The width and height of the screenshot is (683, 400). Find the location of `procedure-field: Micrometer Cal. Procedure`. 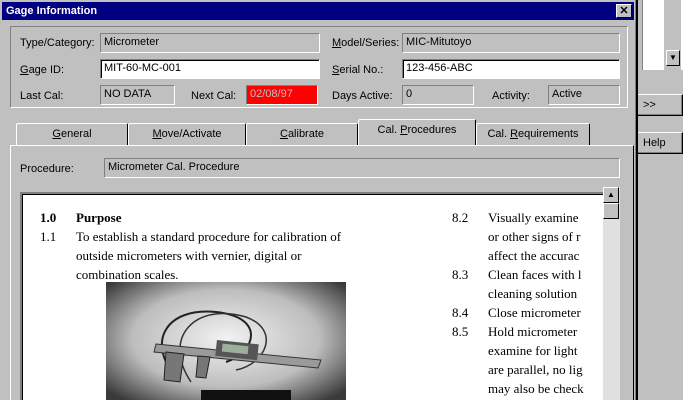

procedure-field: Micrometer Cal. Procedure is located at coordinates (362, 168).